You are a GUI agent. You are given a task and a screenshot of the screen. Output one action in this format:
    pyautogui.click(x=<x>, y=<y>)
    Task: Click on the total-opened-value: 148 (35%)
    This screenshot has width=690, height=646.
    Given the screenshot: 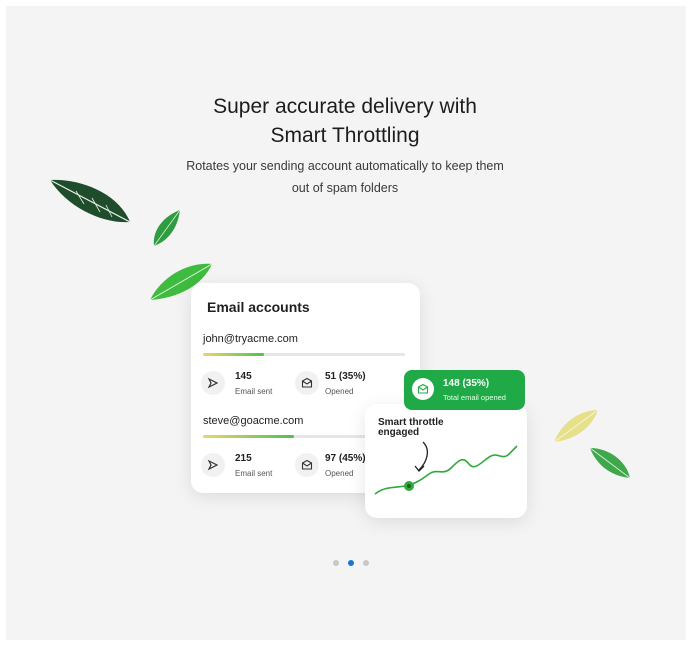 What is the action you would take?
    pyautogui.click(x=466, y=383)
    